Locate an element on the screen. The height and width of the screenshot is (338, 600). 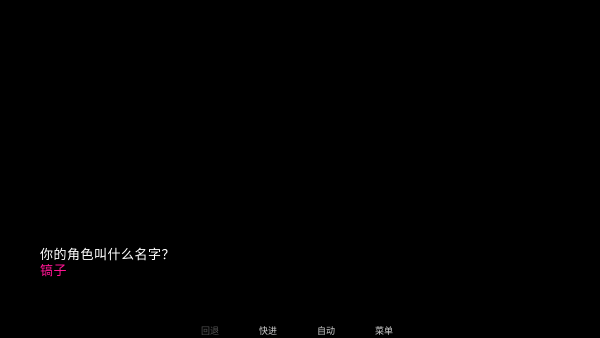
skip-button: 快进 is located at coordinates (268, 332).